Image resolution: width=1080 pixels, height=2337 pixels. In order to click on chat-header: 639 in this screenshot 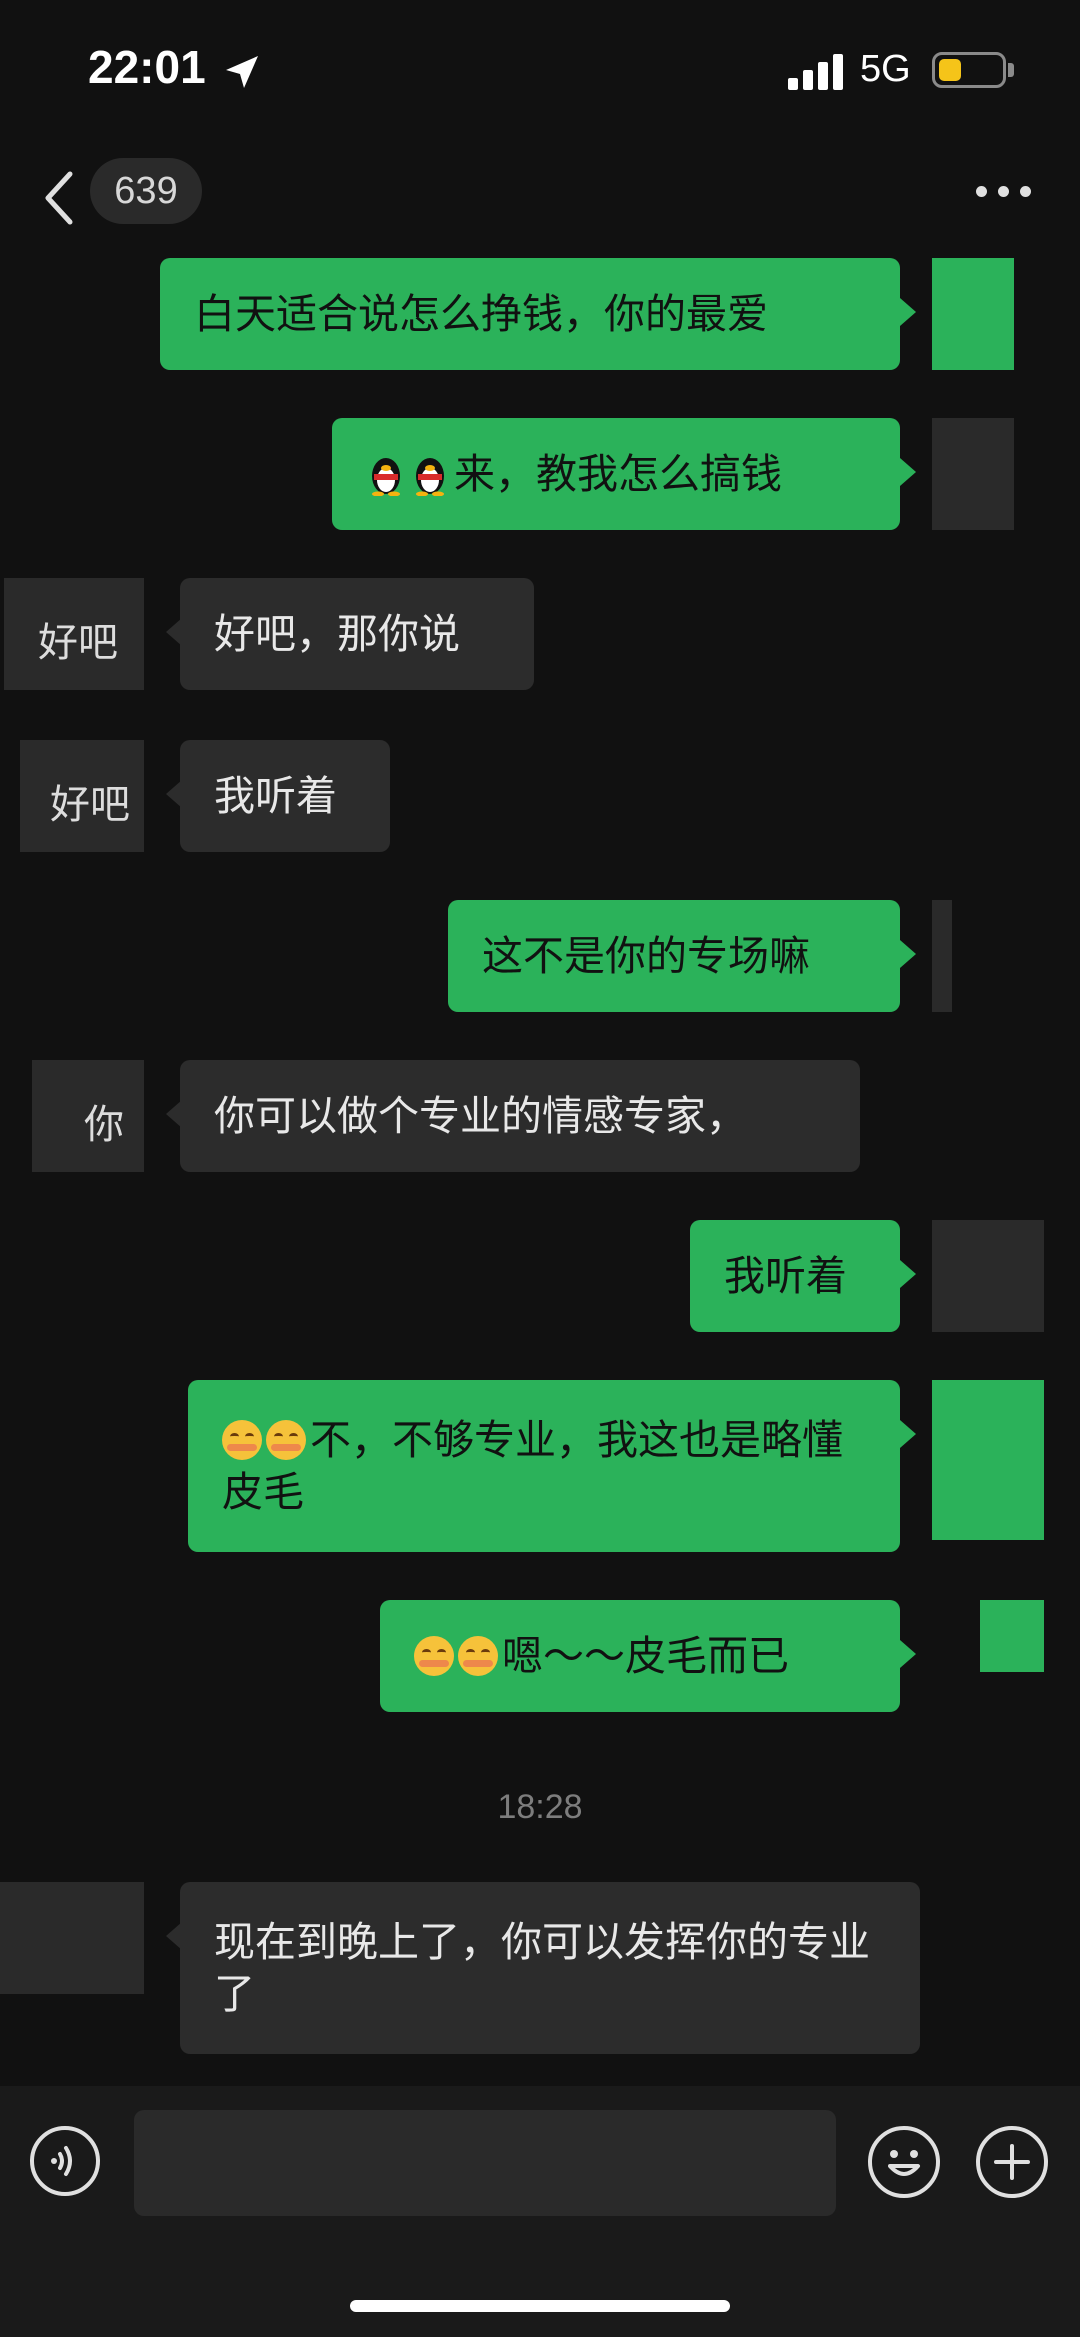, I will do `click(540, 200)`.